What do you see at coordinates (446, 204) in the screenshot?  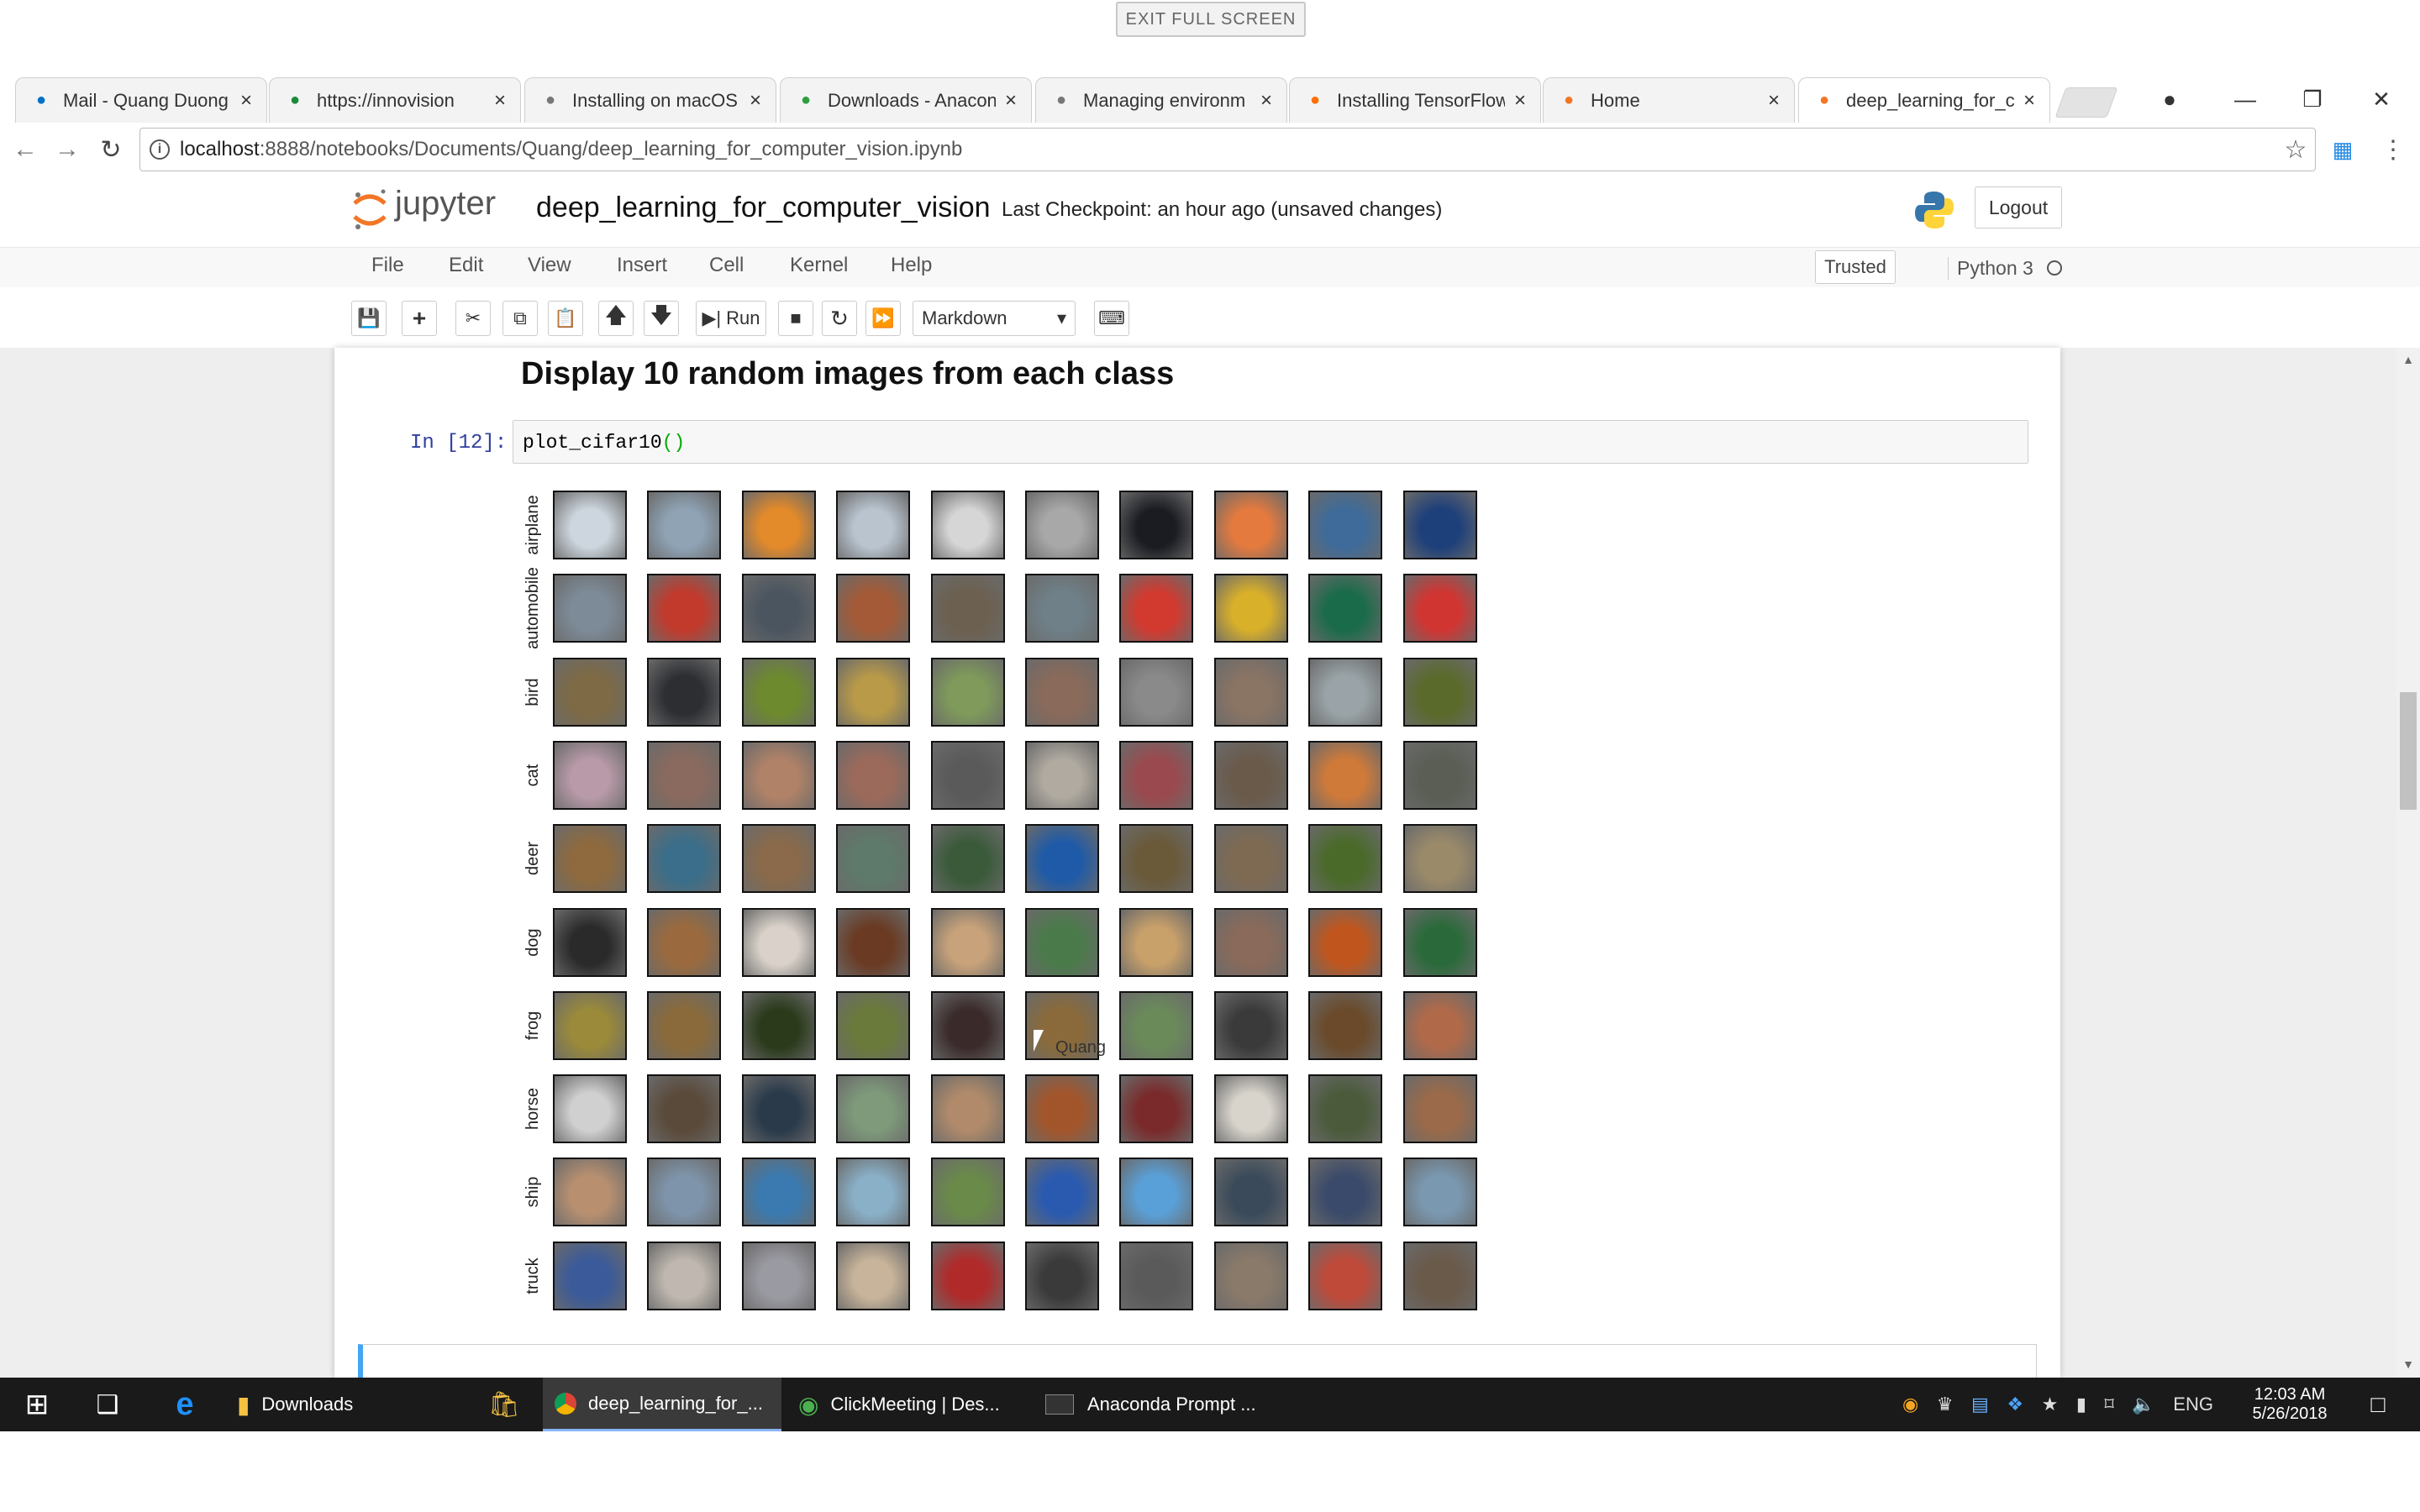 I see `jupyter-logo-text: jupyter` at bounding box center [446, 204].